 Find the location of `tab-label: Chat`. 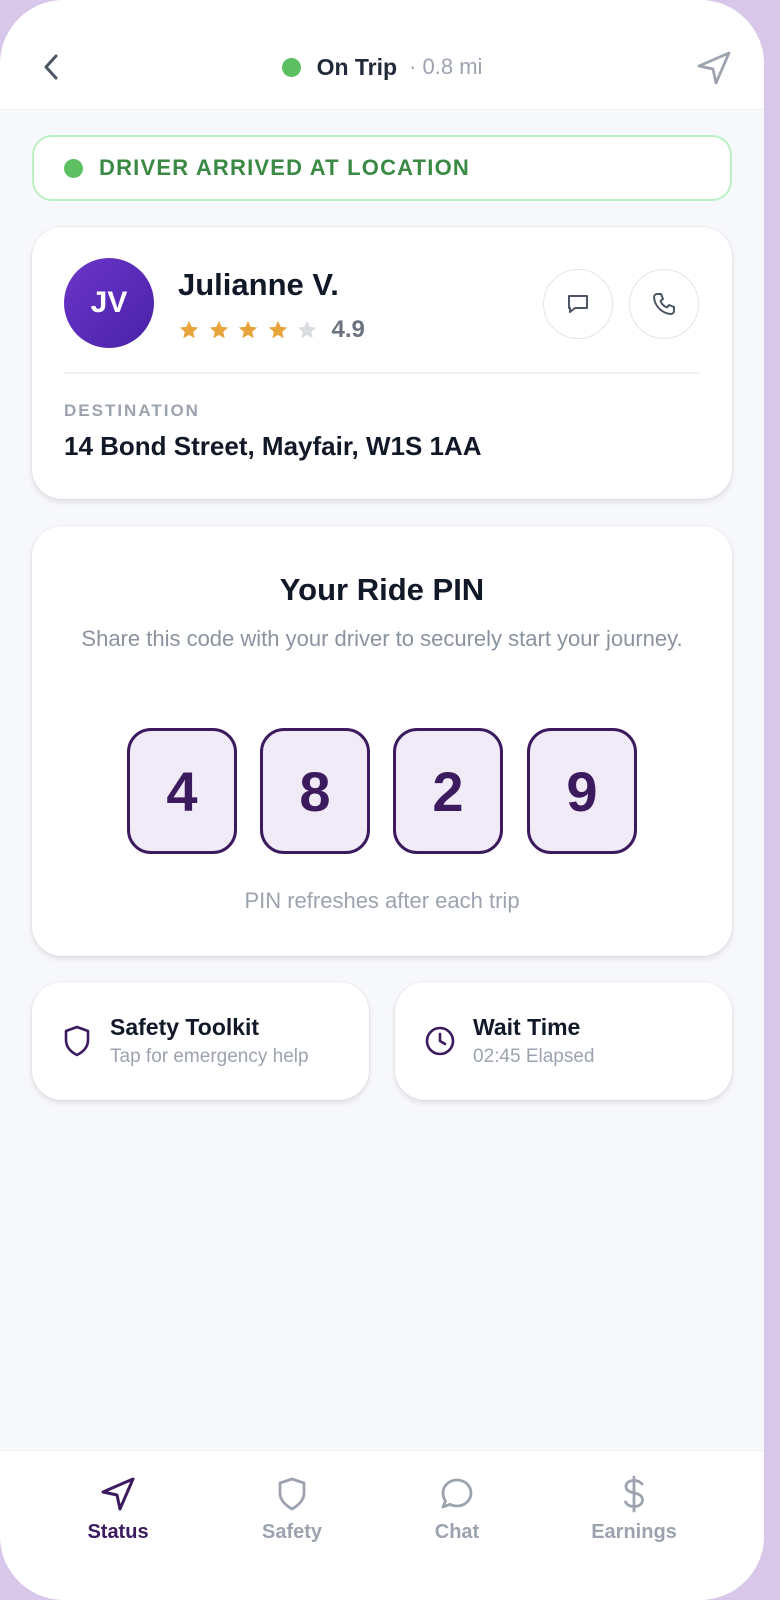

tab-label: Chat is located at coordinates (457, 1532).